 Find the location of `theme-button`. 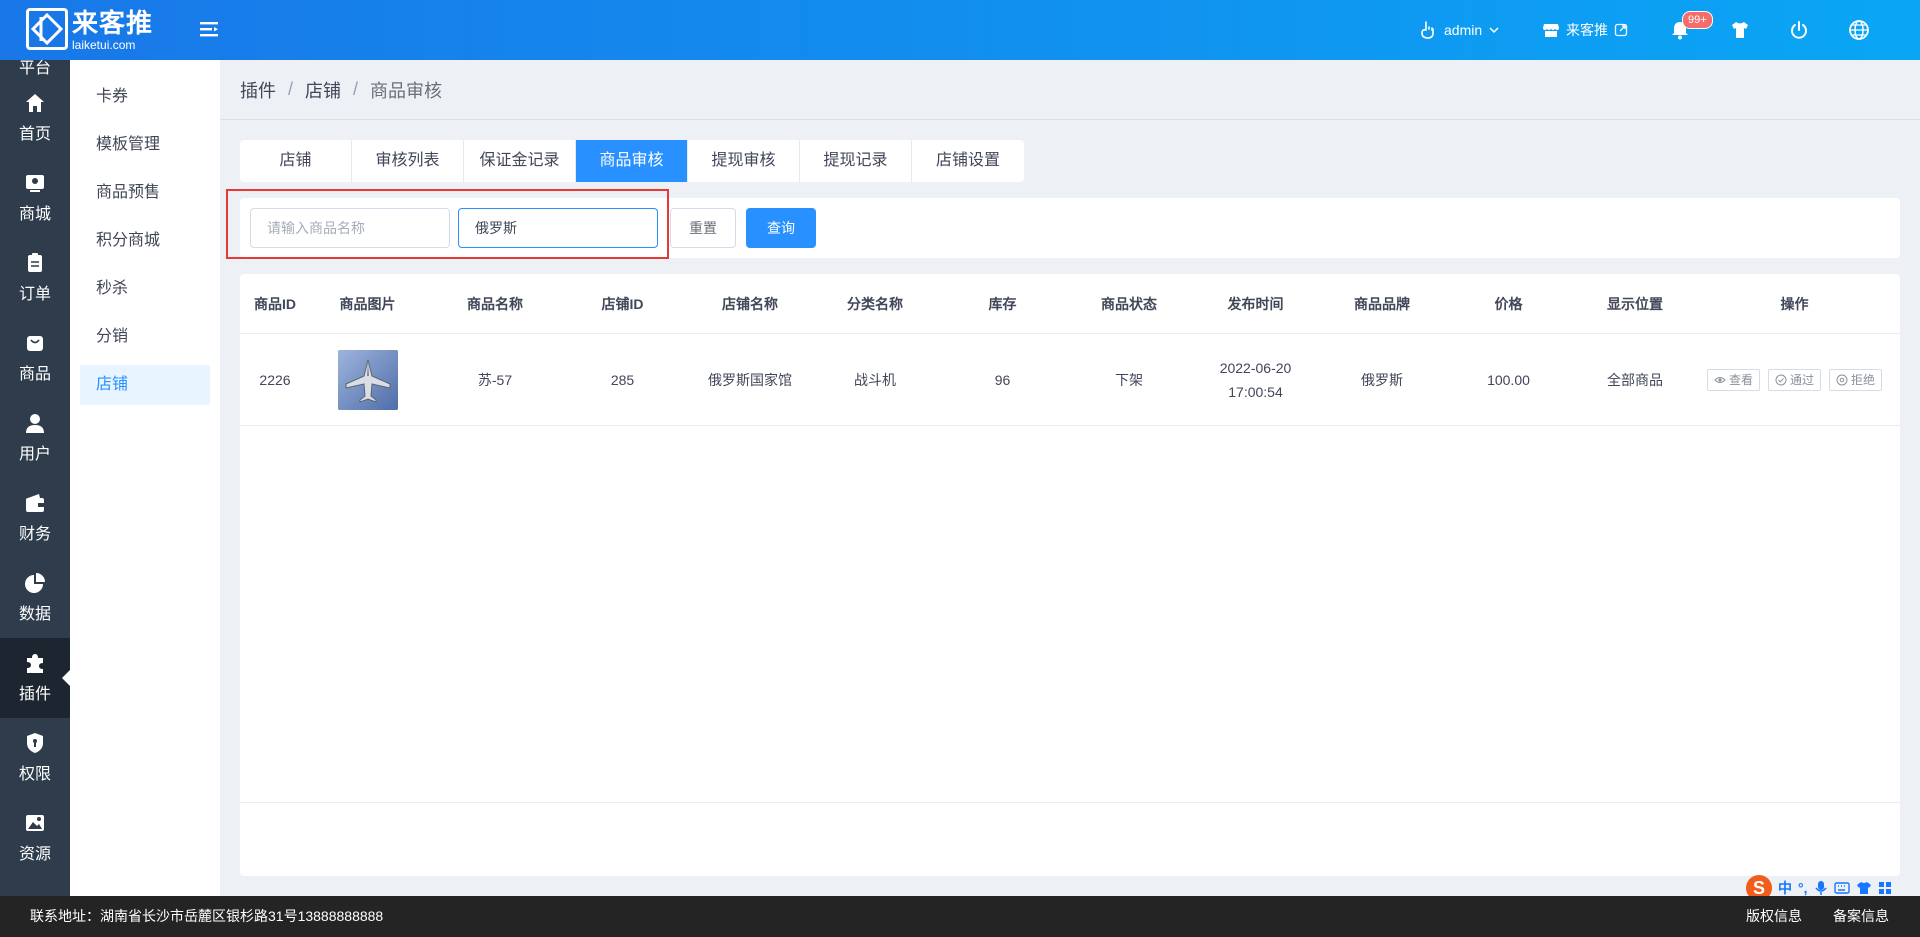

theme-button is located at coordinates (1740, 30).